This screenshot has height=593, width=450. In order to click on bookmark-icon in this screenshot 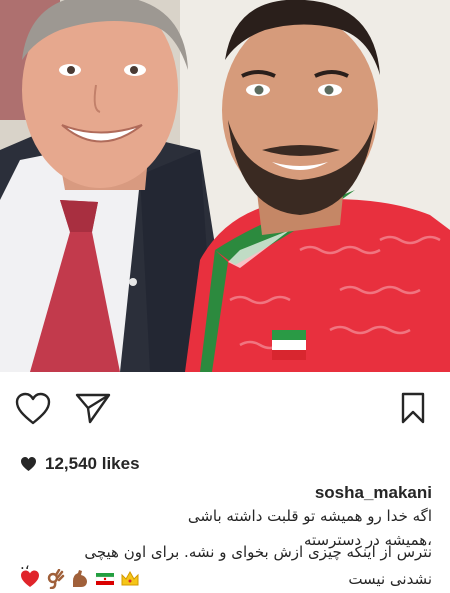, I will do `click(413, 408)`.